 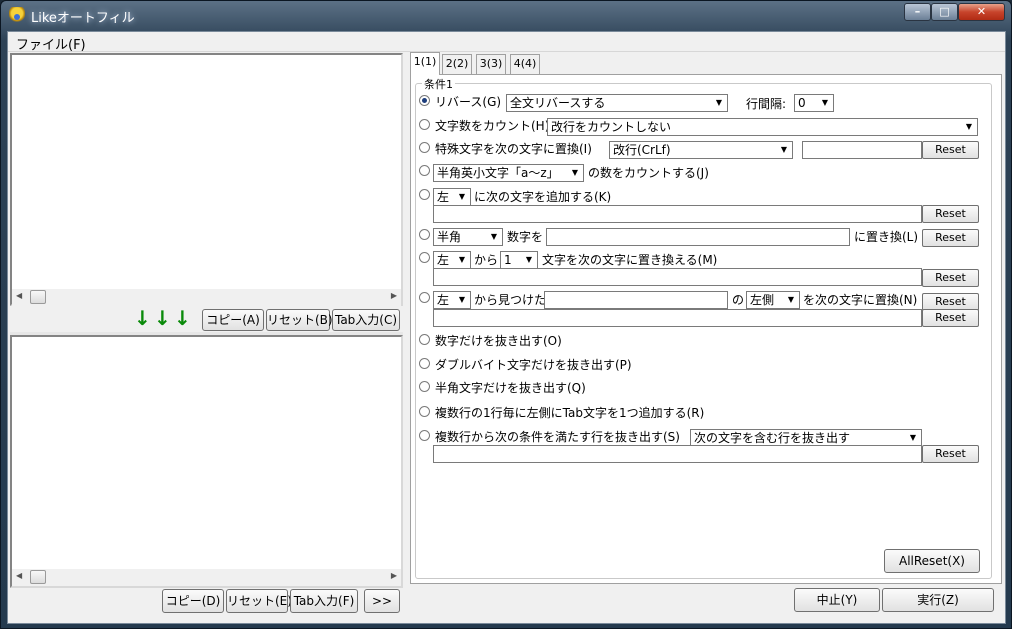 I want to click on find-side-value: 左, so click(x=443, y=300).